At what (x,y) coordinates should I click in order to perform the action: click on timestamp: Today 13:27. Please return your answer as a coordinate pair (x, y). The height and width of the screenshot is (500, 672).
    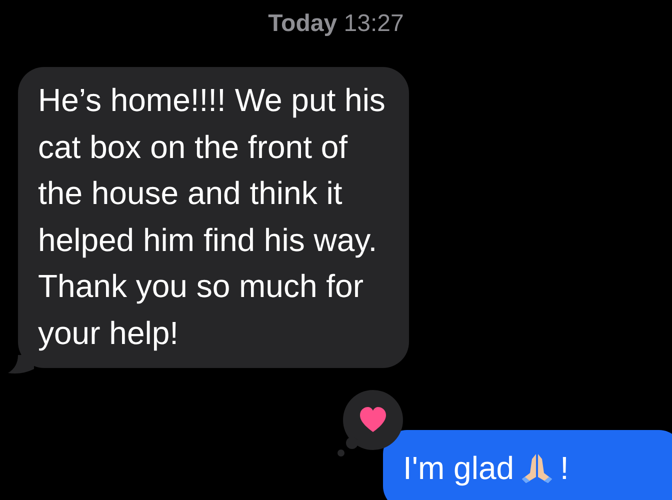
    Looking at the image, I should click on (336, 23).